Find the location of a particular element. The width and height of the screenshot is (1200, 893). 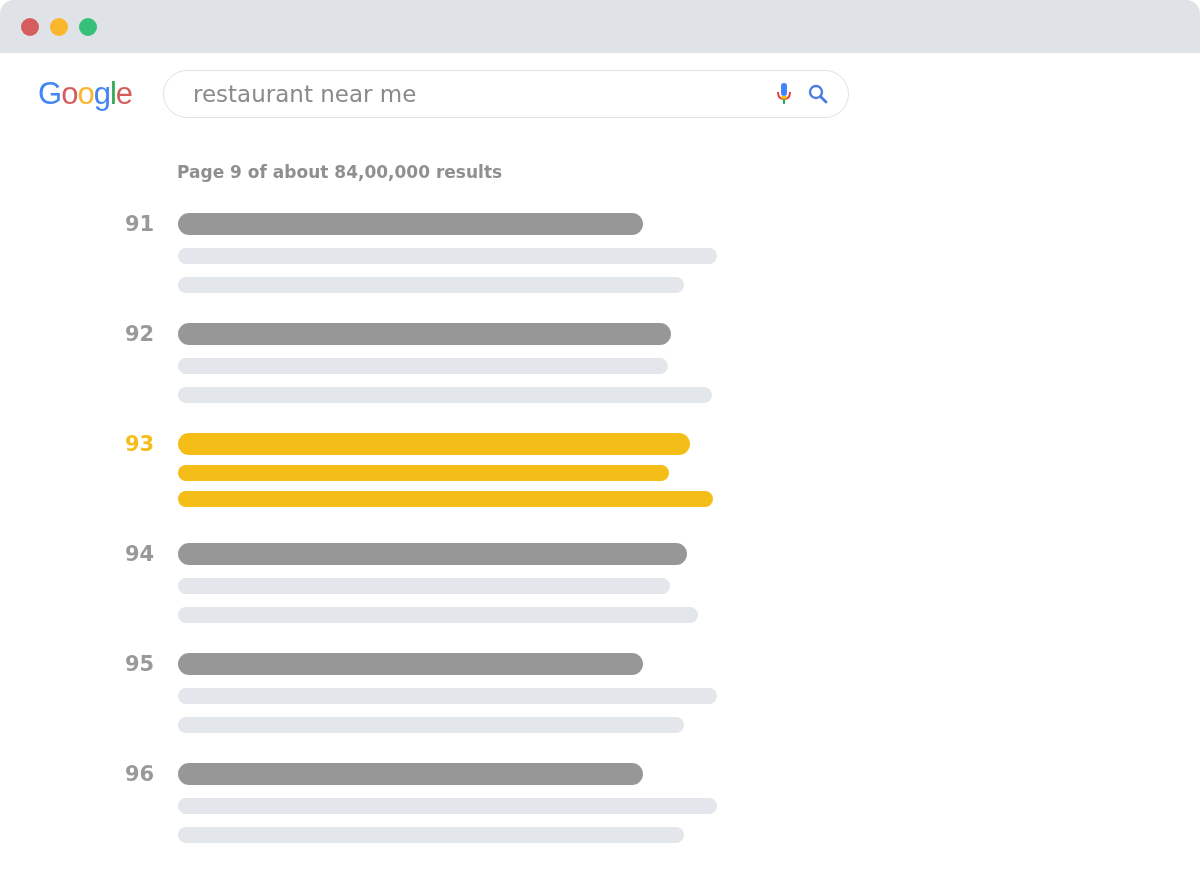

result-number: 92 is located at coordinates (140, 334).